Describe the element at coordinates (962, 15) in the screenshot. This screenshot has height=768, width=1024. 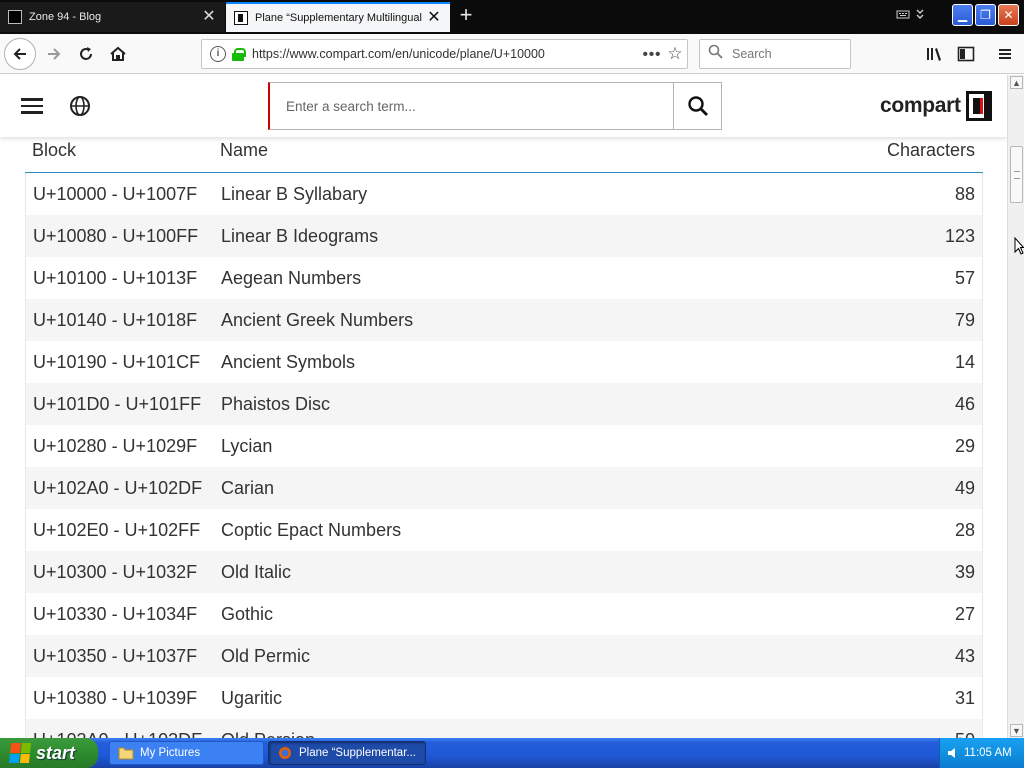
I see `minimize-button: ▁` at that location.